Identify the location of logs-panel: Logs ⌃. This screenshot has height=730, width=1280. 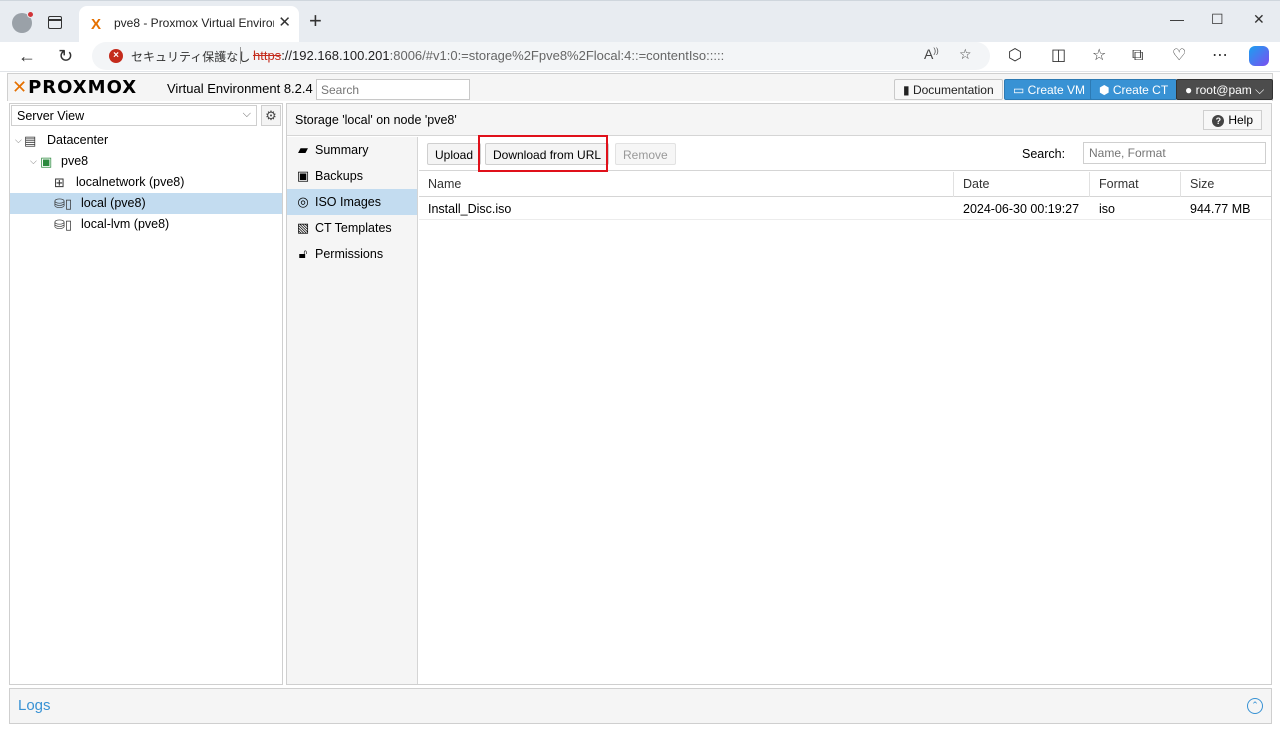
(640, 706).